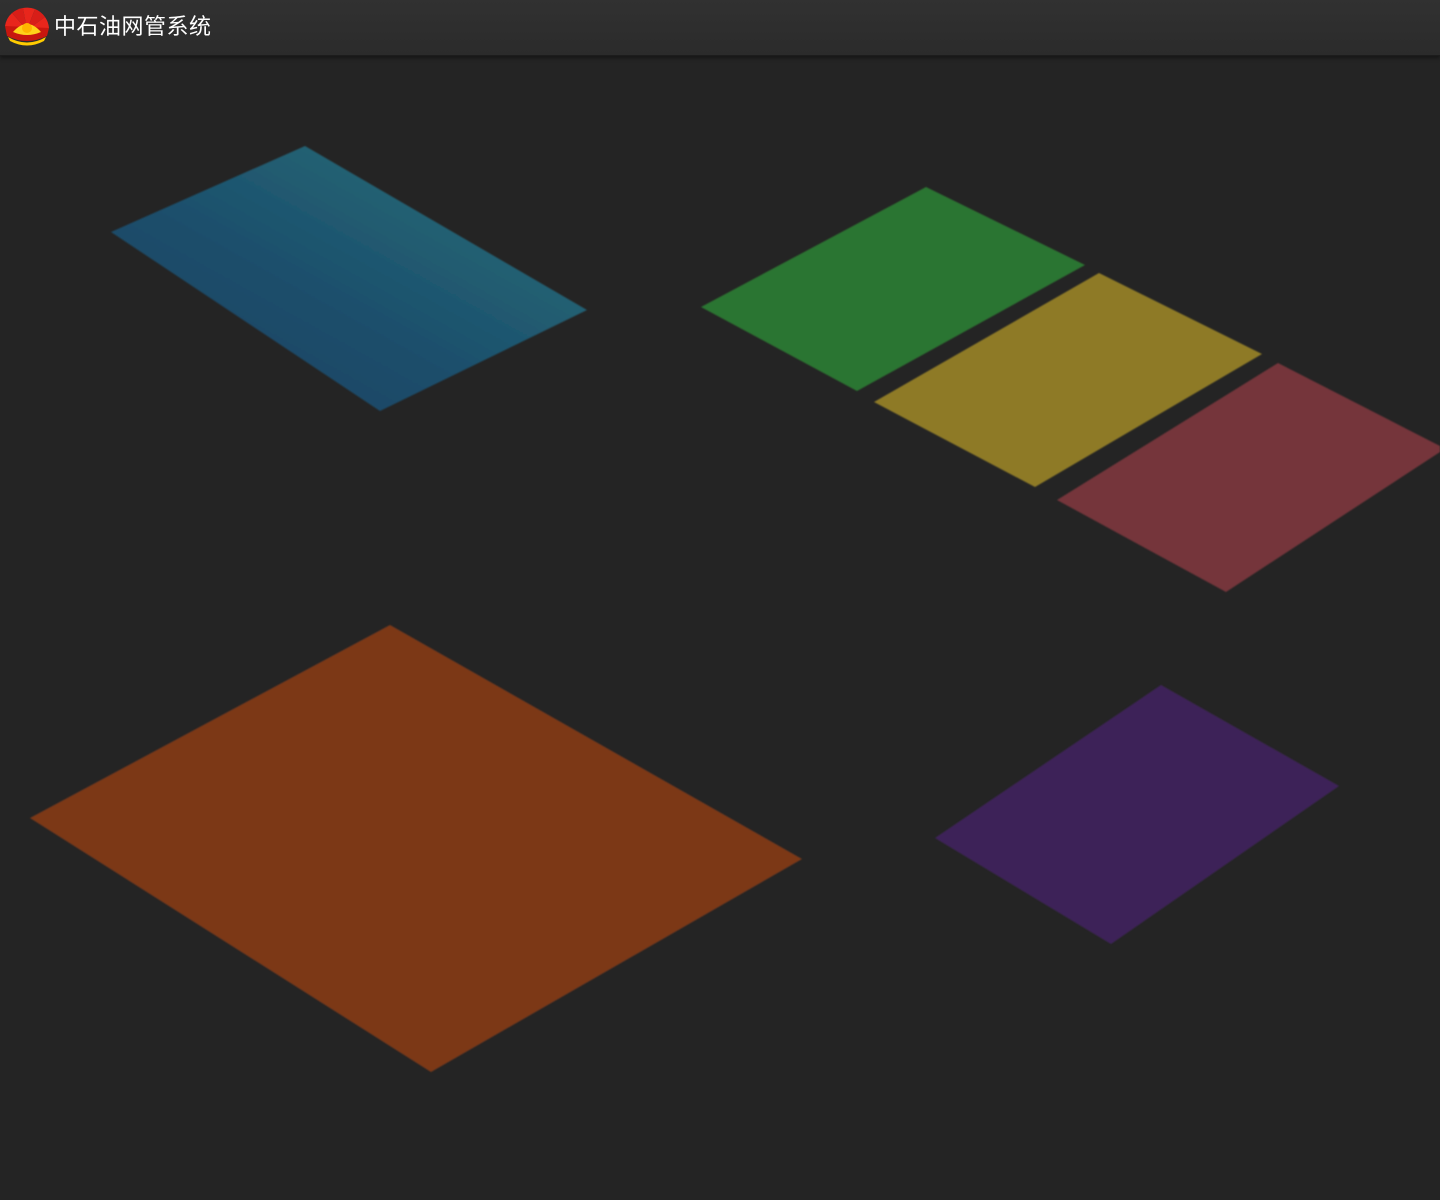 Image resolution: width=1440 pixels, height=1200 pixels. Describe the element at coordinates (27, 26) in the screenshot. I see `petrochina-logo-icon` at that location.